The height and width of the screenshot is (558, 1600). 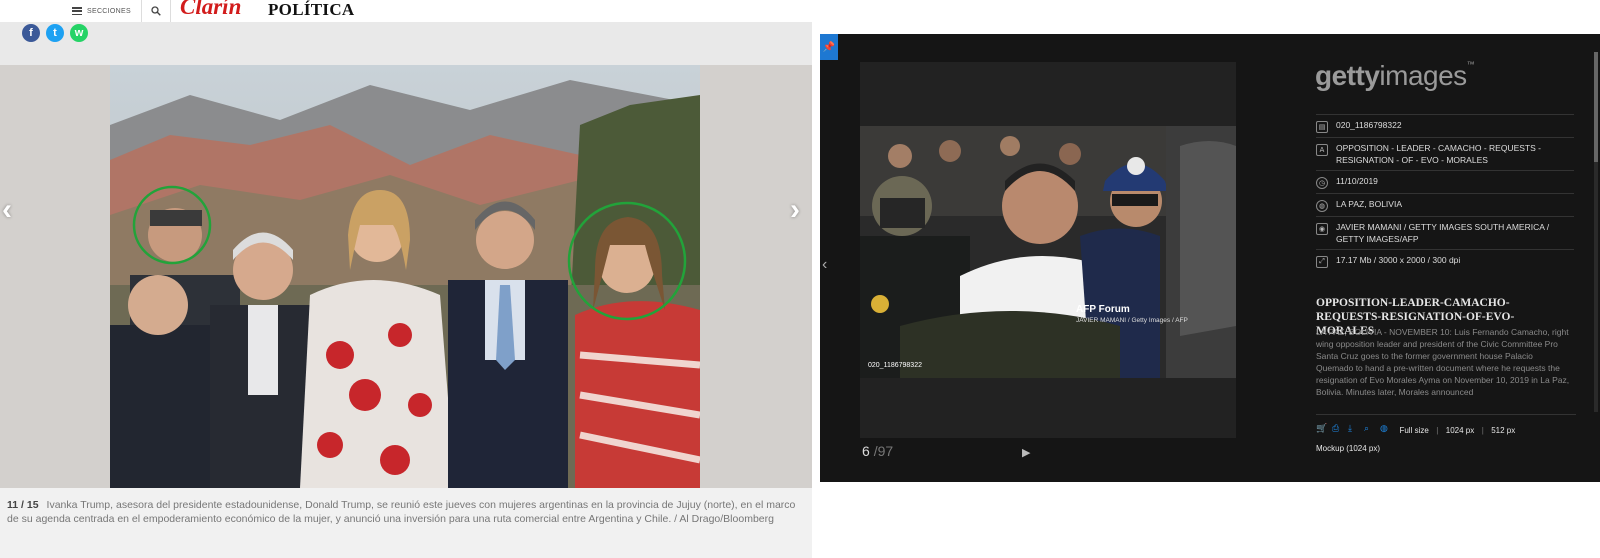 I want to click on pager-total: /97, so click(x=883, y=451).